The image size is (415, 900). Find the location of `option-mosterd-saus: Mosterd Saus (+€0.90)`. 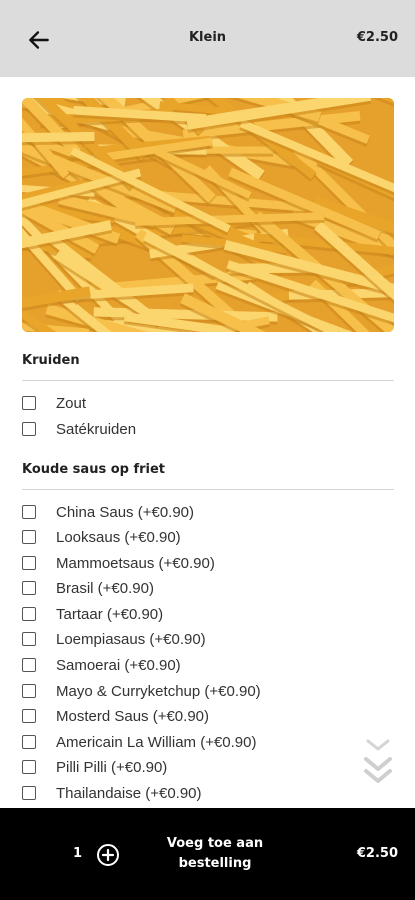

option-mosterd-saus: Mosterd Saus (+€0.90) is located at coordinates (115, 716).